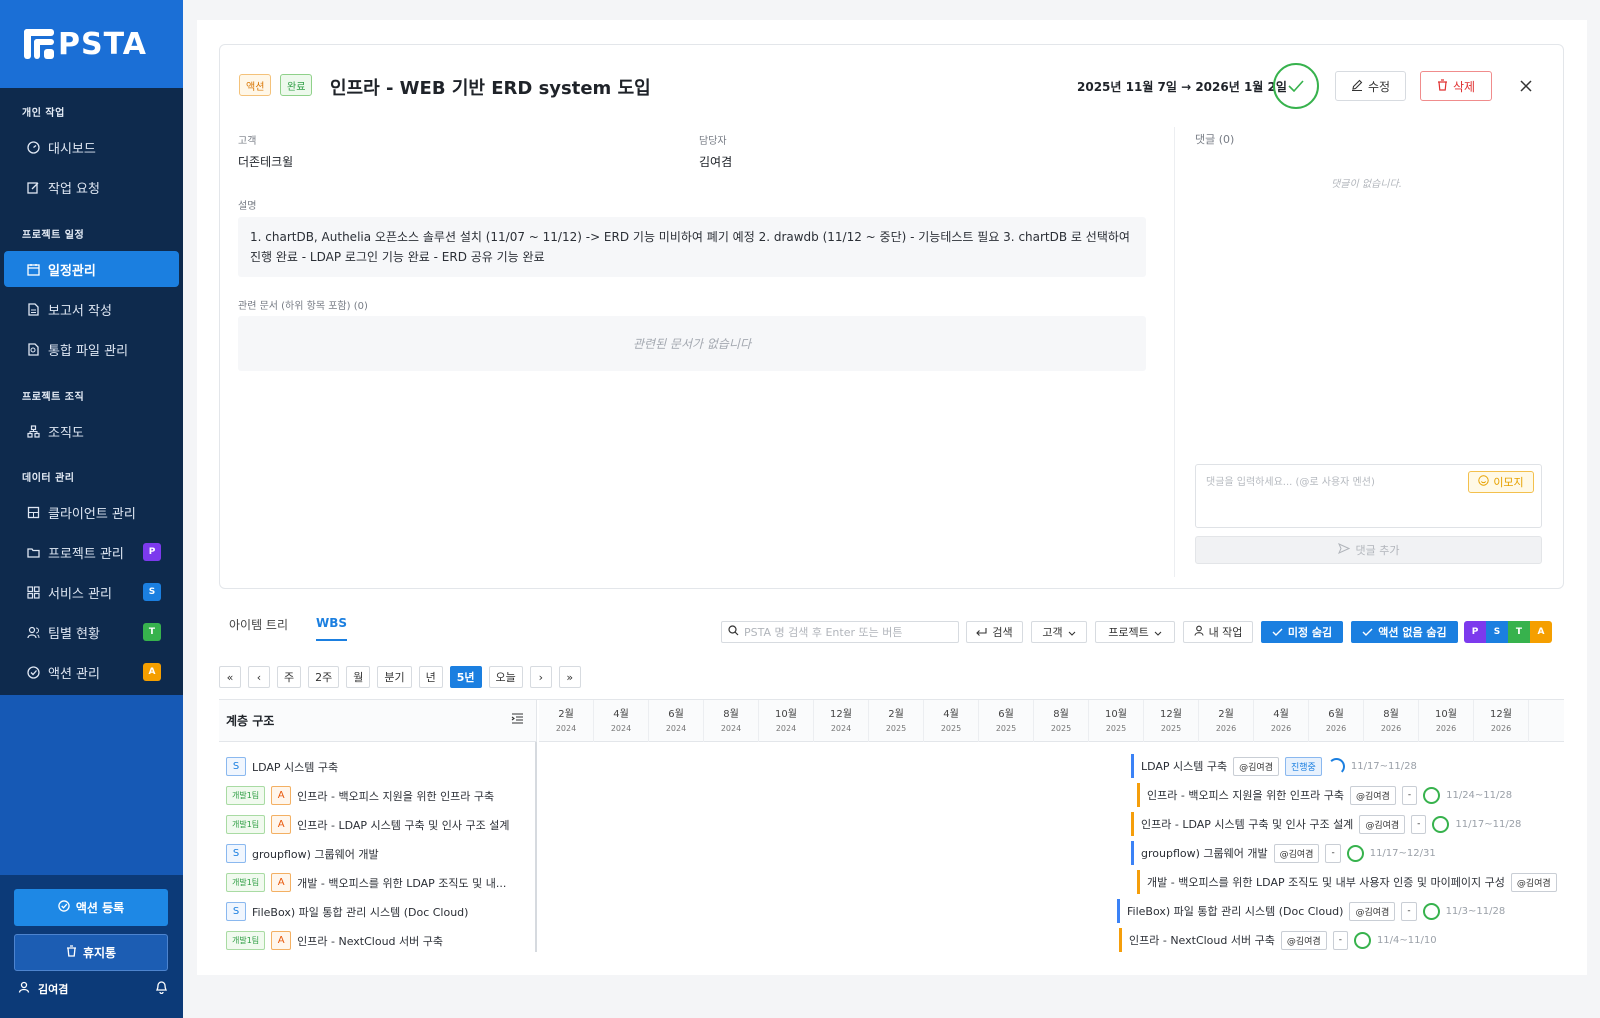 The image size is (1600, 1018). What do you see at coordinates (91, 349) in the screenshot?
I see `sidebar-item-file-management: 통합 파일 관리` at bounding box center [91, 349].